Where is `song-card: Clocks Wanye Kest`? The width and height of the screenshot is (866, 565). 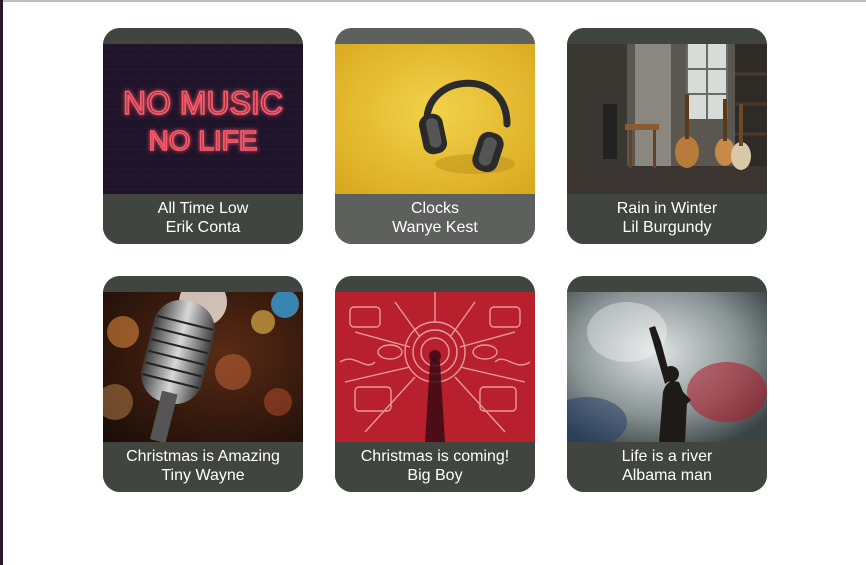
song-card: Clocks Wanye Kest is located at coordinates (435, 136).